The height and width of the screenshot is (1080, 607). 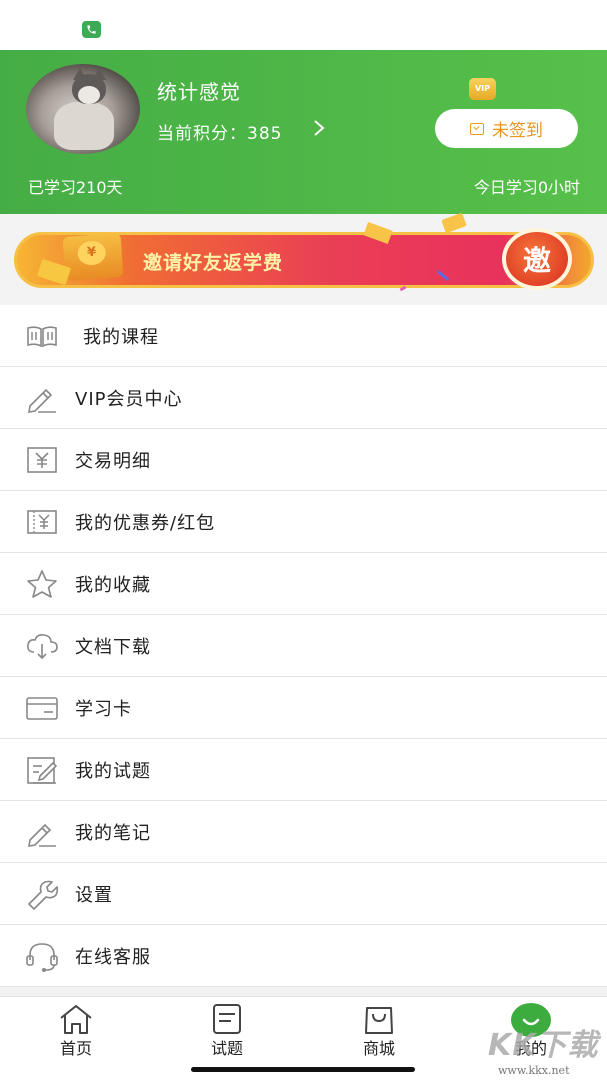 What do you see at coordinates (303, 832) in the screenshot?
I see `menu-item-my-notes: 我的笔记` at bounding box center [303, 832].